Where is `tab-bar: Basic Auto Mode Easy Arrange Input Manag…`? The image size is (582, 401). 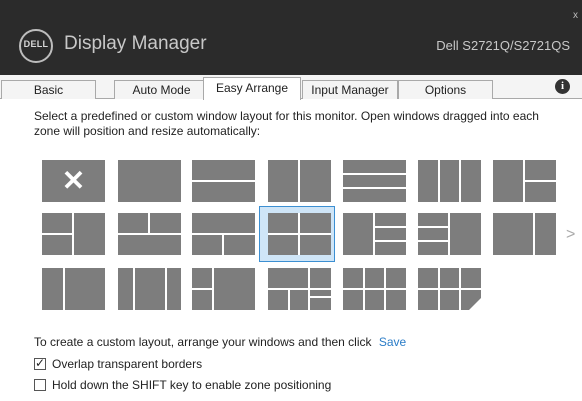 tab-bar: Basic Auto Mode Easy Arrange Input Manag… is located at coordinates (291, 87).